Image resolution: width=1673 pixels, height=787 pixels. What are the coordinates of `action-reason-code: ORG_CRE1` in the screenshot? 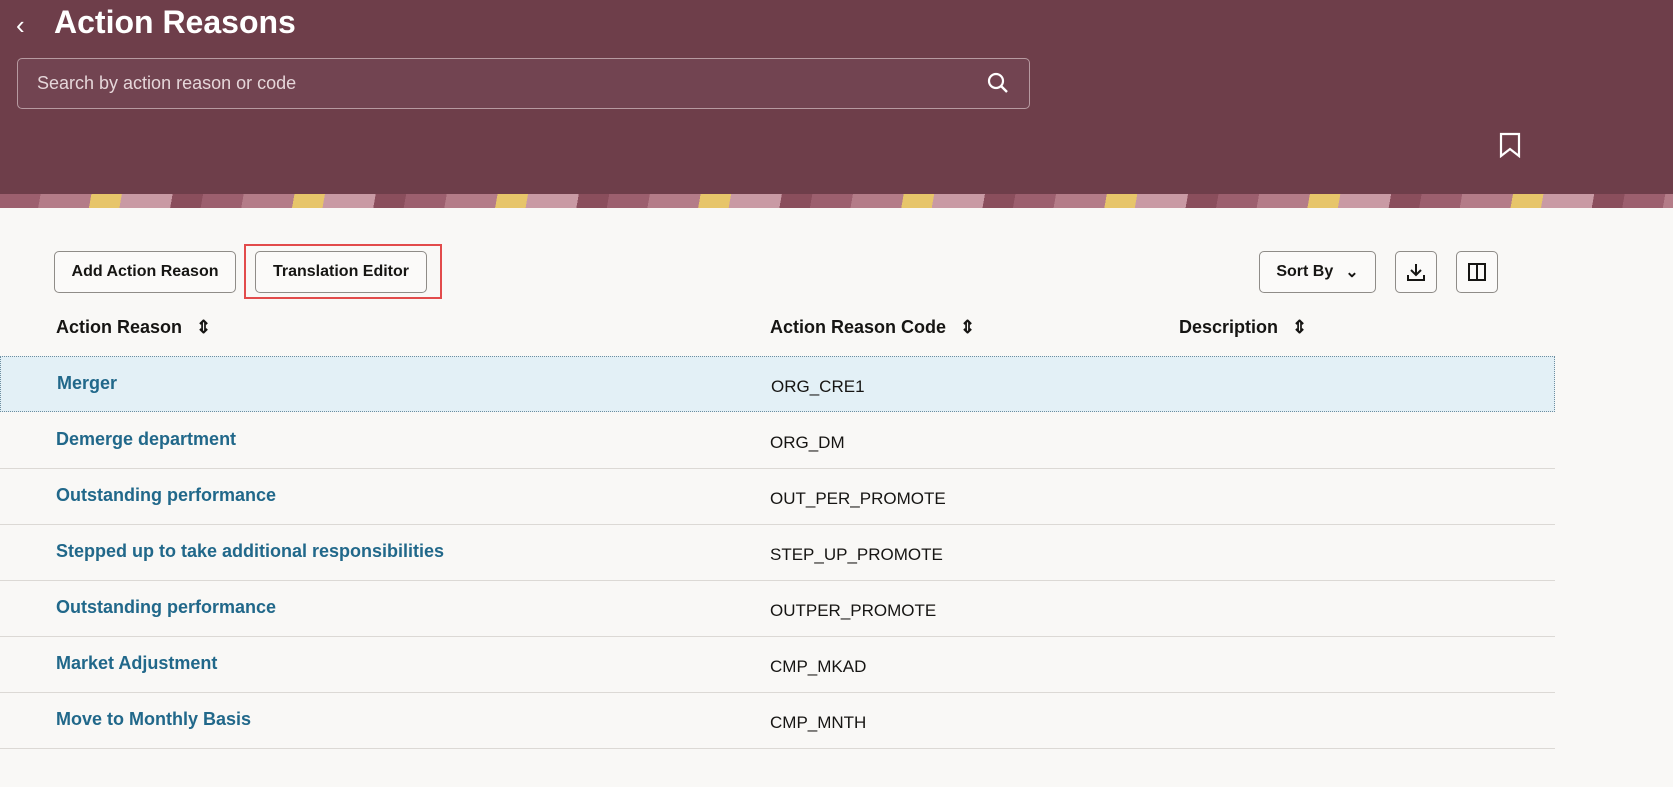 It's located at (818, 386).